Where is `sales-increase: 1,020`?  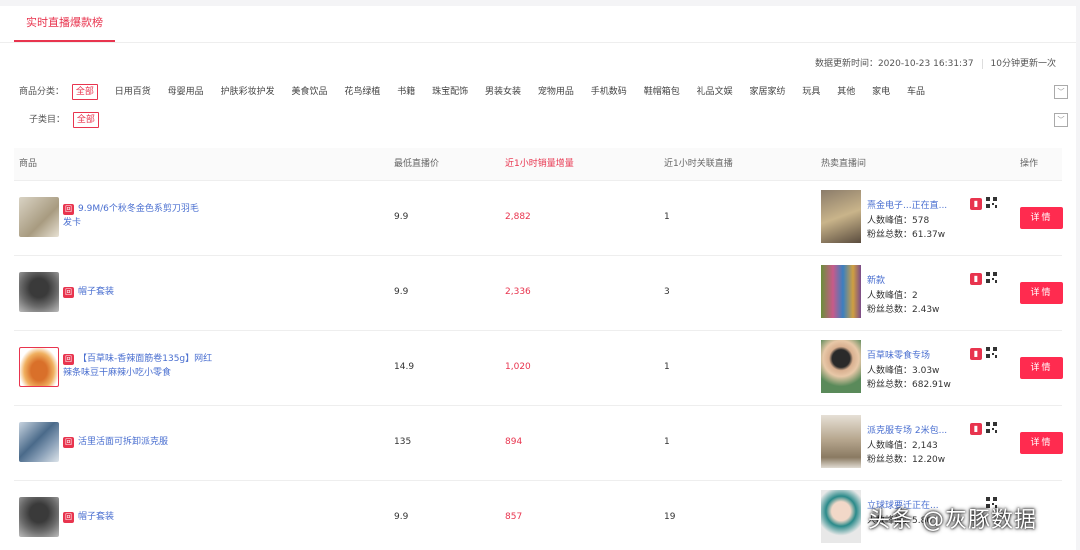
sales-increase: 1,020 is located at coordinates (518, 367).